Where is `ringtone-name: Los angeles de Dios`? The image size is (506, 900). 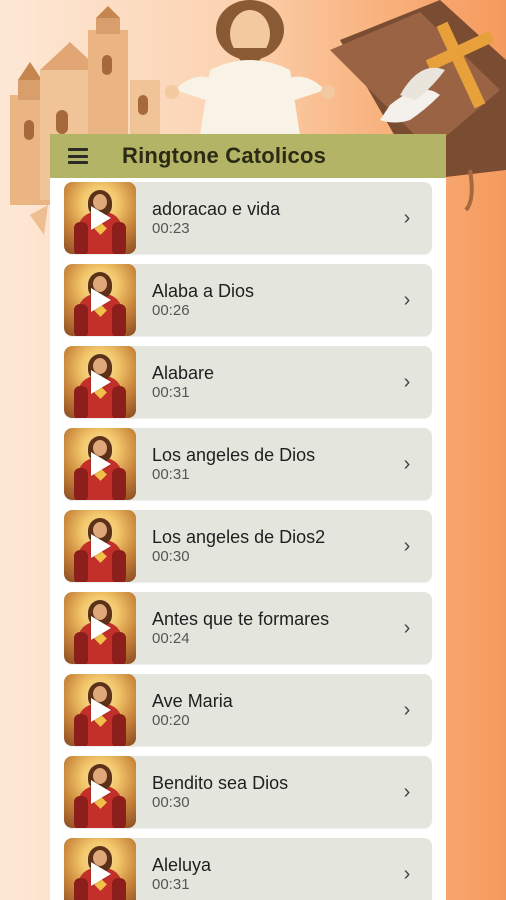 ringtone-name: Los angeles de Dios is located at coordinates (234, 455).